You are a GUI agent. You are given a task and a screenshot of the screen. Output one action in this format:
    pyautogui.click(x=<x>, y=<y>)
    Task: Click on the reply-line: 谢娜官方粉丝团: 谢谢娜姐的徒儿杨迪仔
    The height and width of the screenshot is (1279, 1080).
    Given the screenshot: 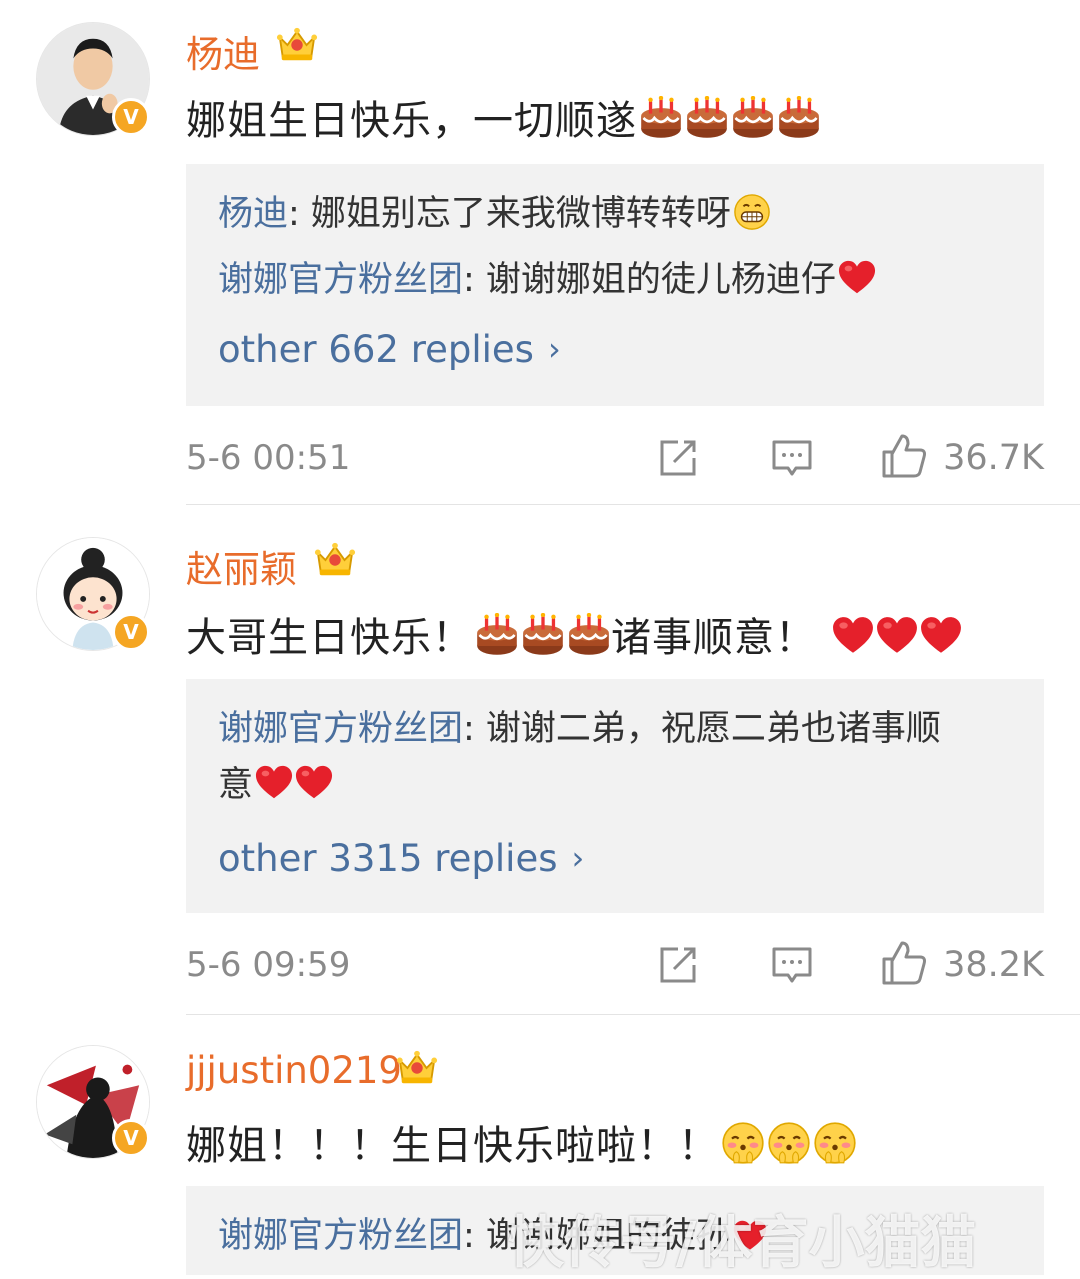 What is the action you would take?
    pyautogui.click(x=616, y=280)
    